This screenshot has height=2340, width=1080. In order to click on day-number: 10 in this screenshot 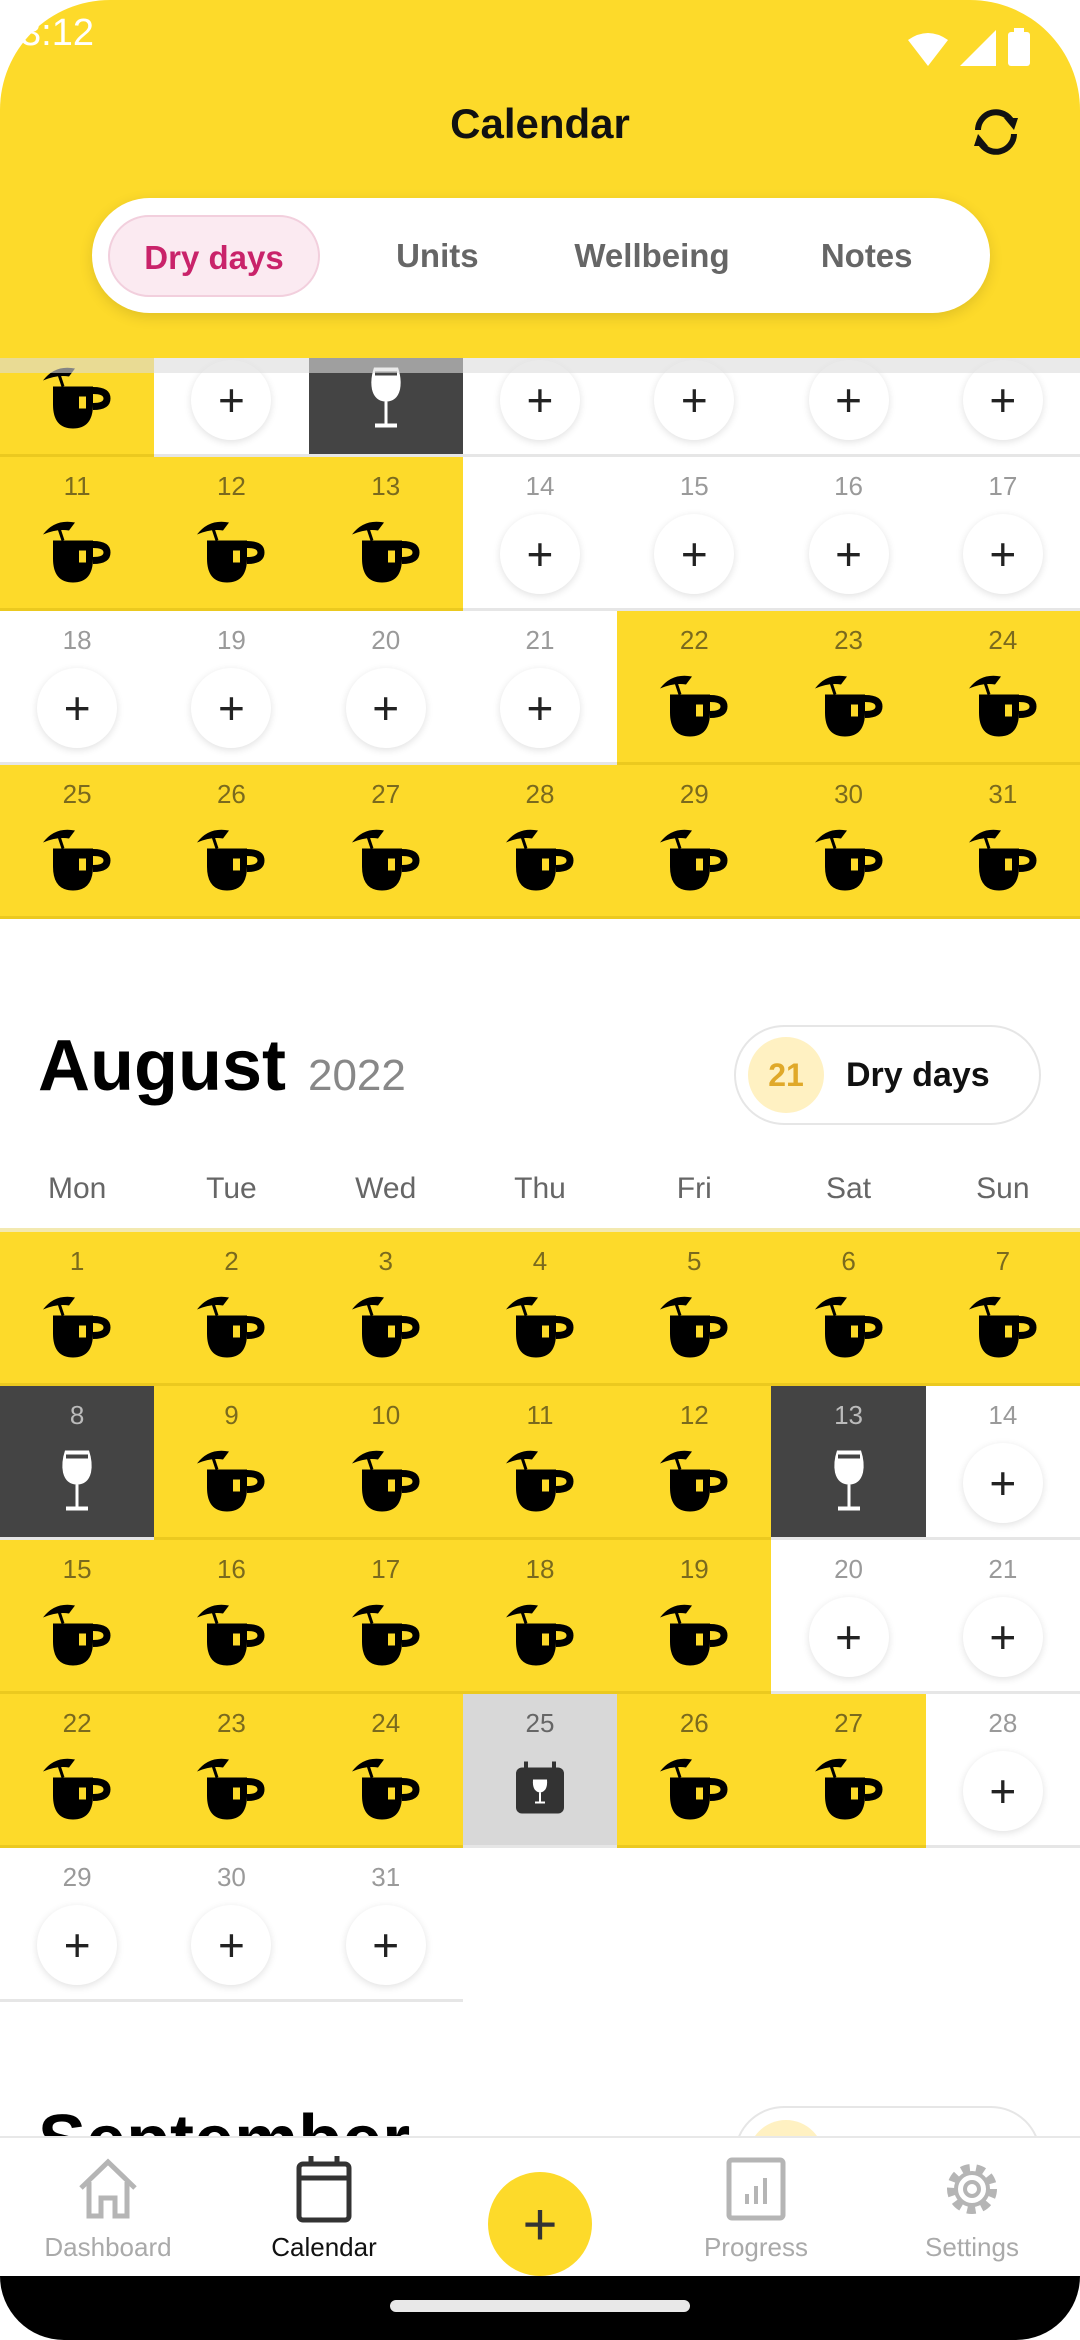, I will do `click(386, 1415)`.